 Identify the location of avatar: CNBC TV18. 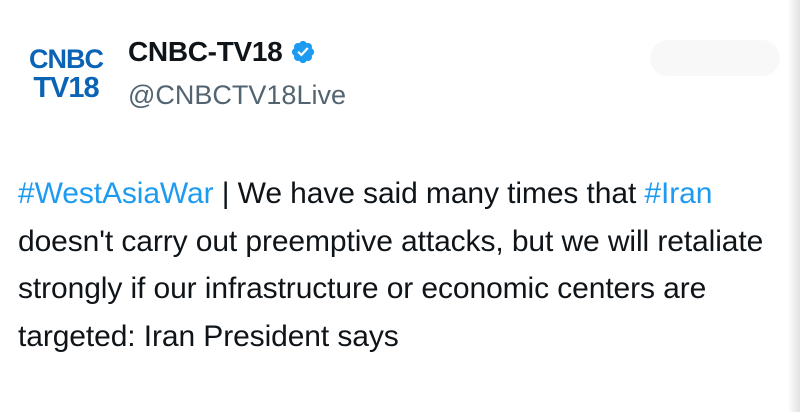
(66, 74).